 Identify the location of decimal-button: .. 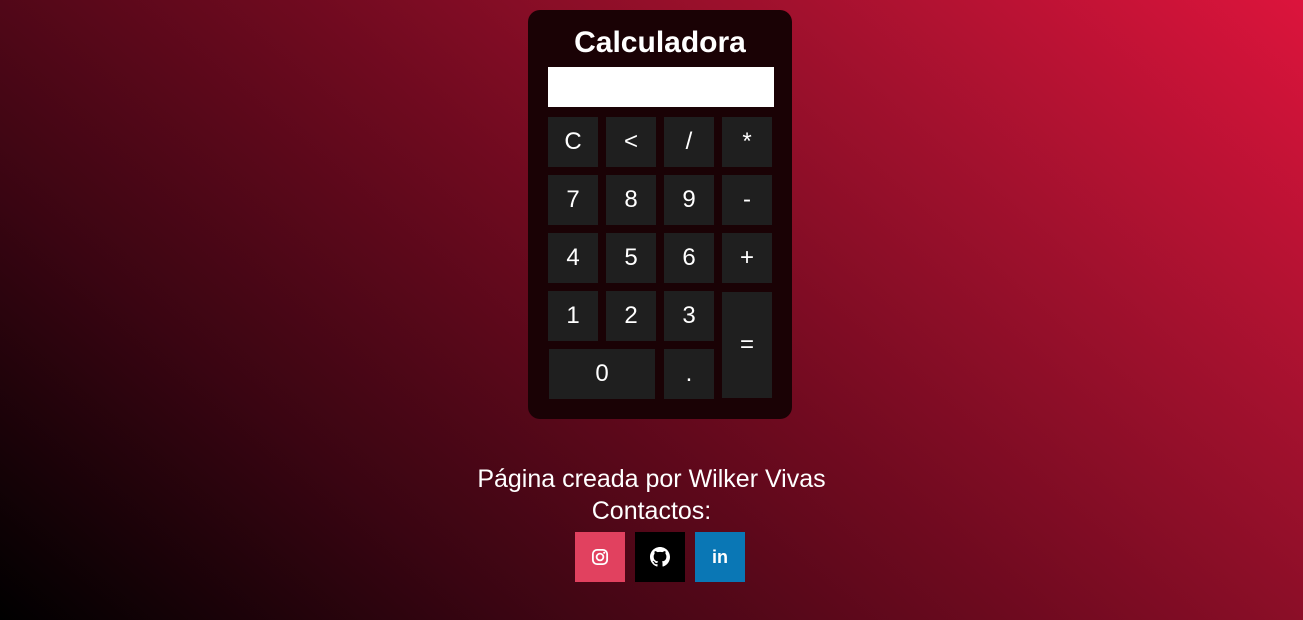
(689, 374).